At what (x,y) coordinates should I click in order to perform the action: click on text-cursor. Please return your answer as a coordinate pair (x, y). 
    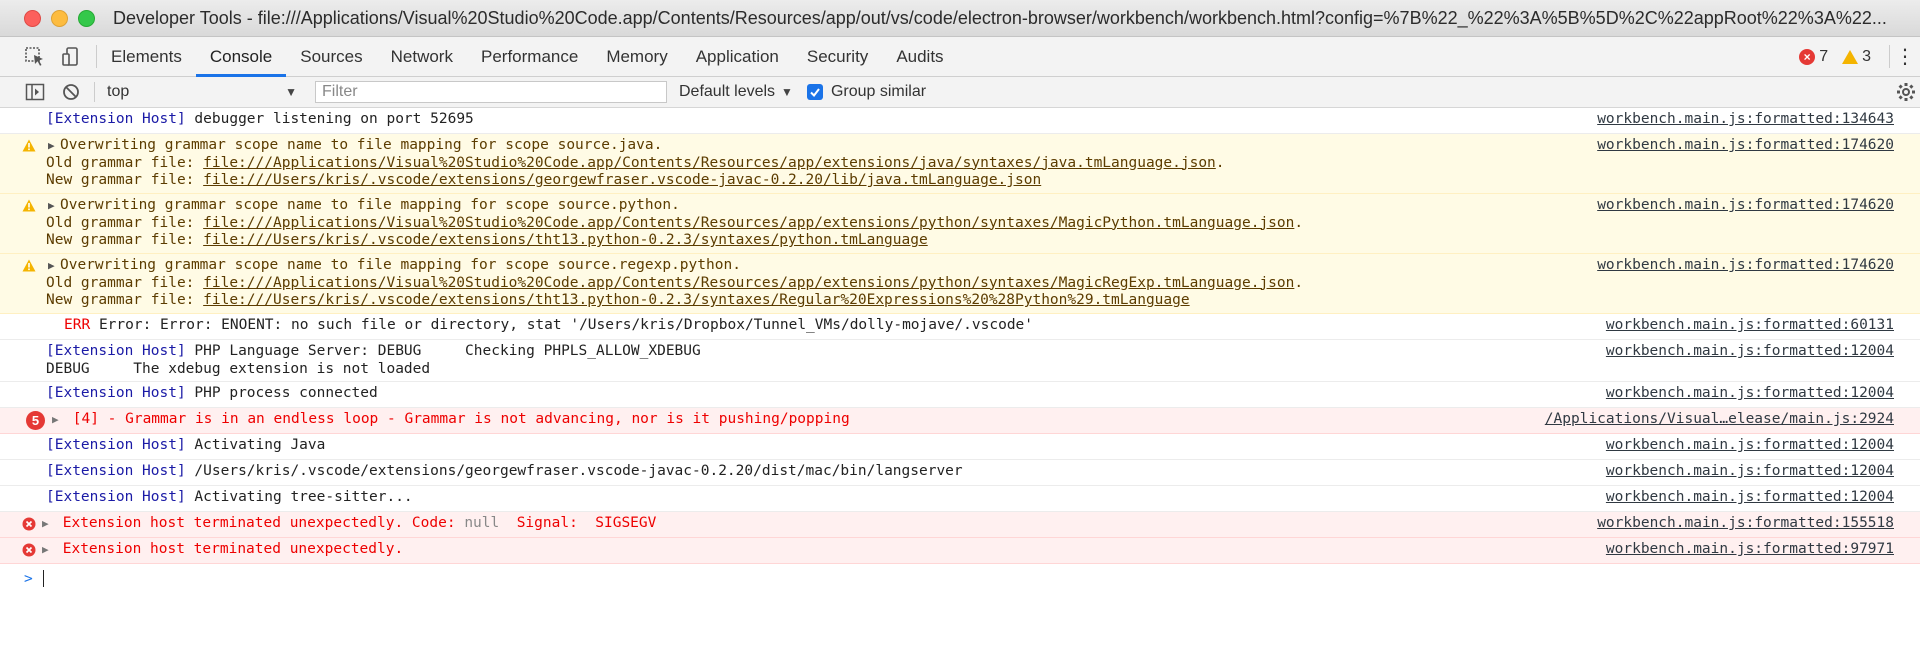
    Looking at the image, I should click on (43, 578).